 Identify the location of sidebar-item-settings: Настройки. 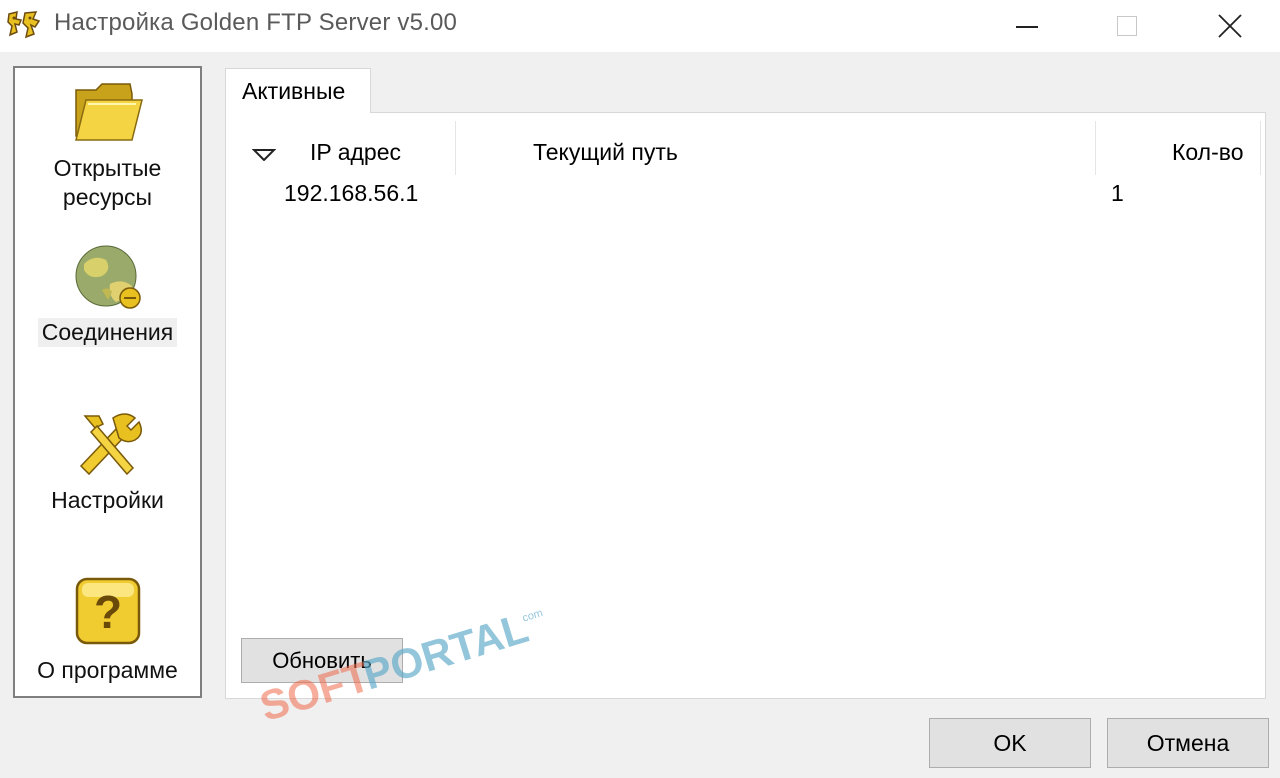
(107, 461).